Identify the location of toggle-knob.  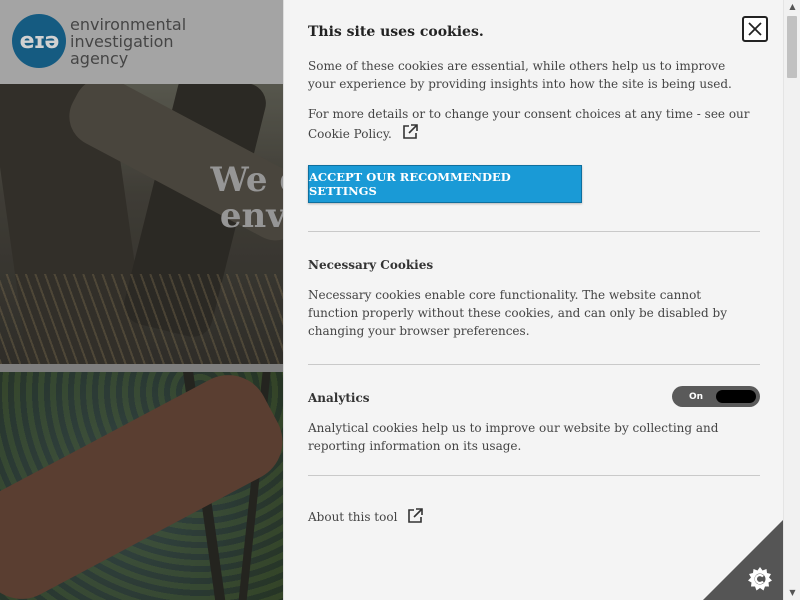
(736, 396).